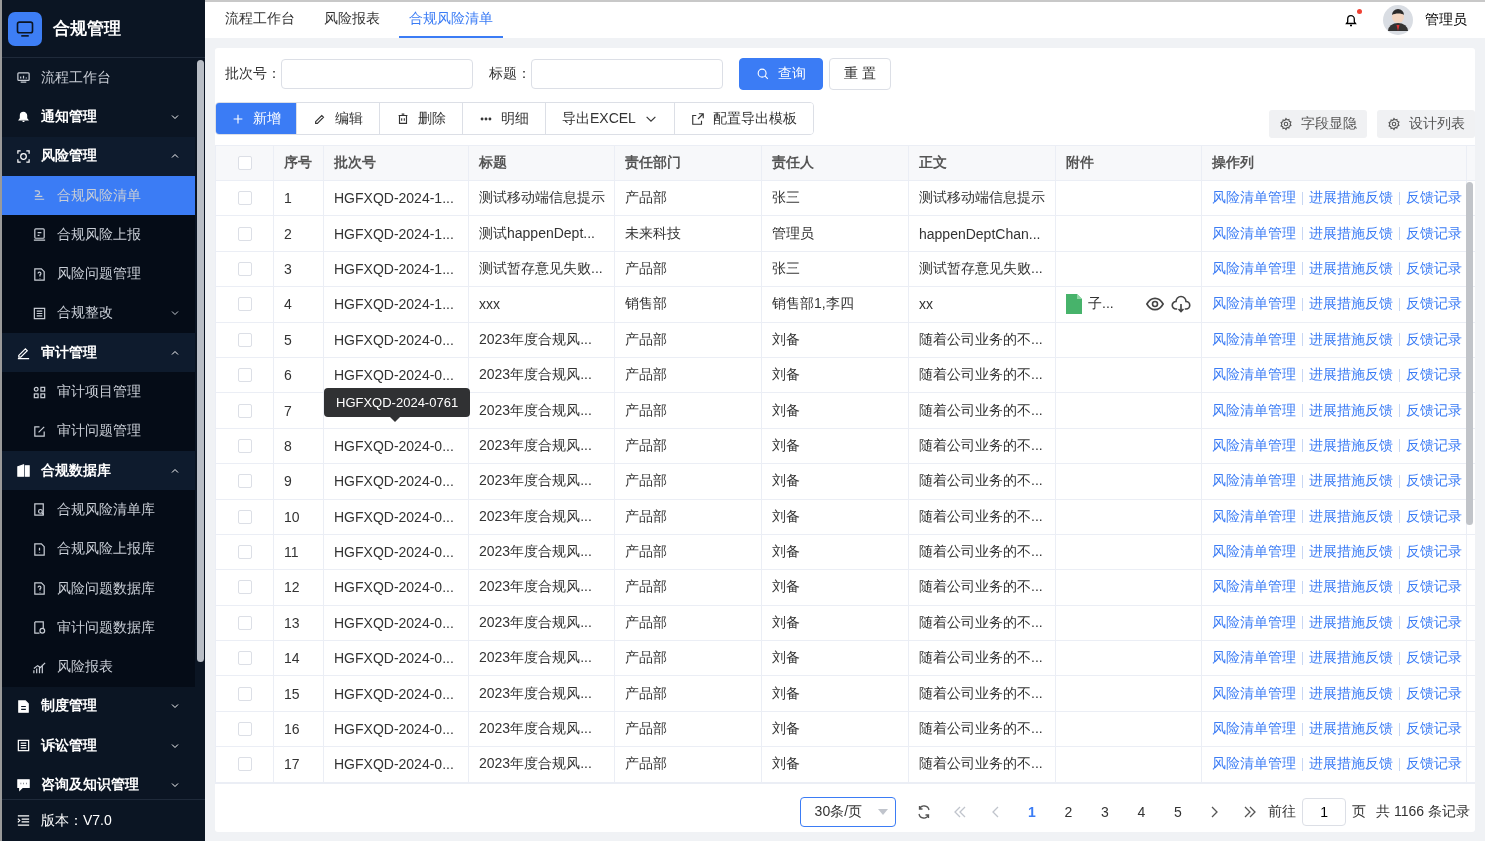 The width and height of the screenshot is (1485, 841). I want to click on reset-button: 重 置, so click(860, 74).